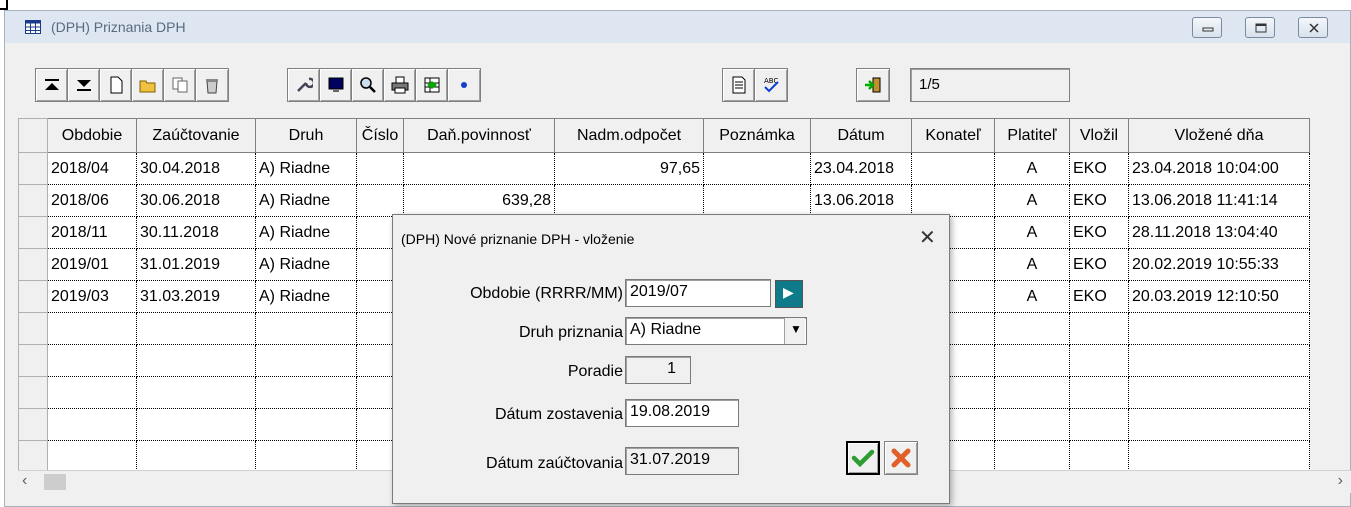 This screenshot has height=507, width=1351. Describe the element at coordinates (116, 85) in the screenshot. I see `new-button` at that location.